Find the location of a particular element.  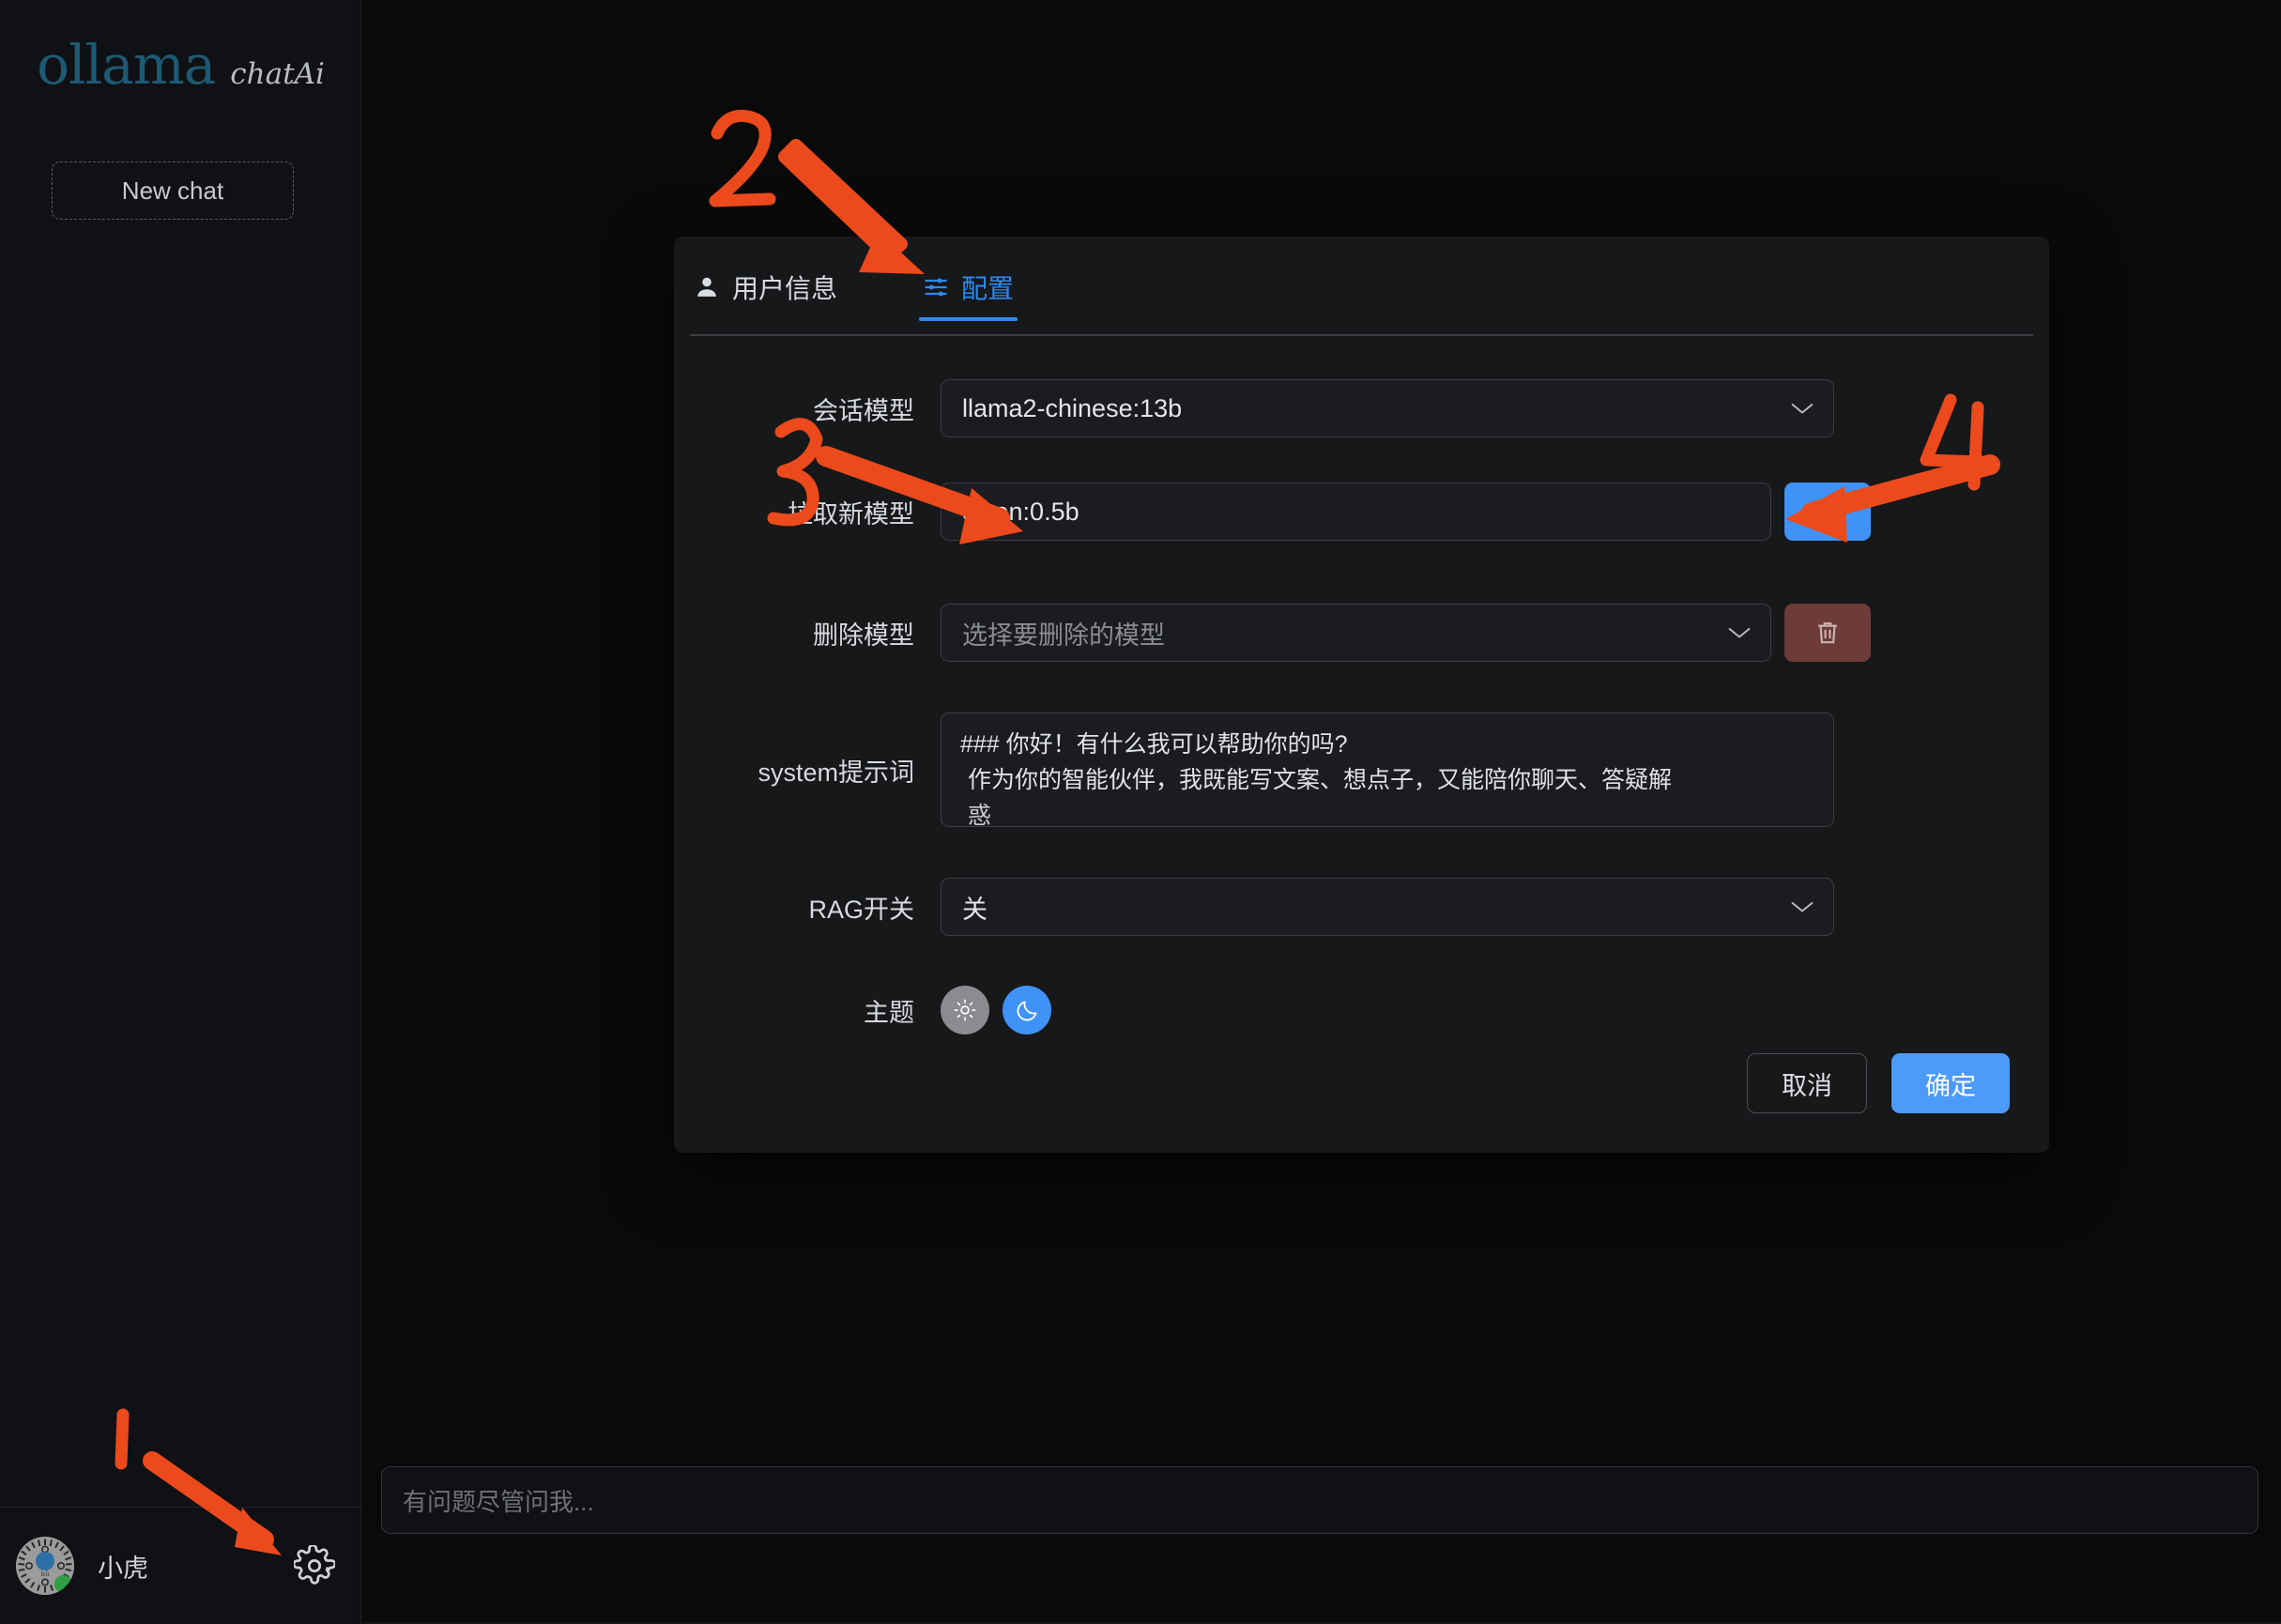

row-pull-model: 拉取新模型 qwen:0.5b is located at coordinates (1362, 512).